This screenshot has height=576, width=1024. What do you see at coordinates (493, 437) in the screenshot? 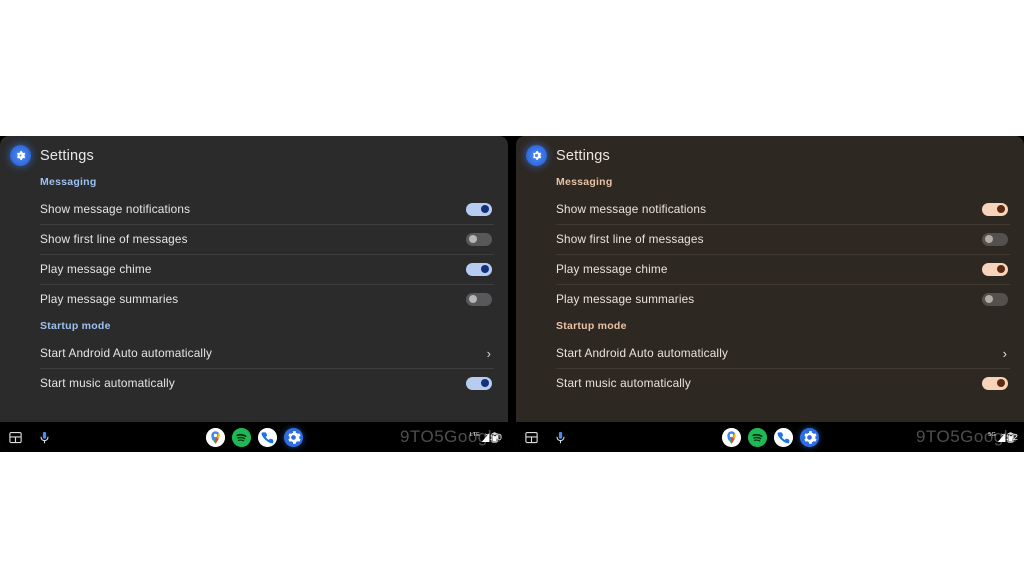
I see `clock-label: 2:00` at bounding box center [493, 437].